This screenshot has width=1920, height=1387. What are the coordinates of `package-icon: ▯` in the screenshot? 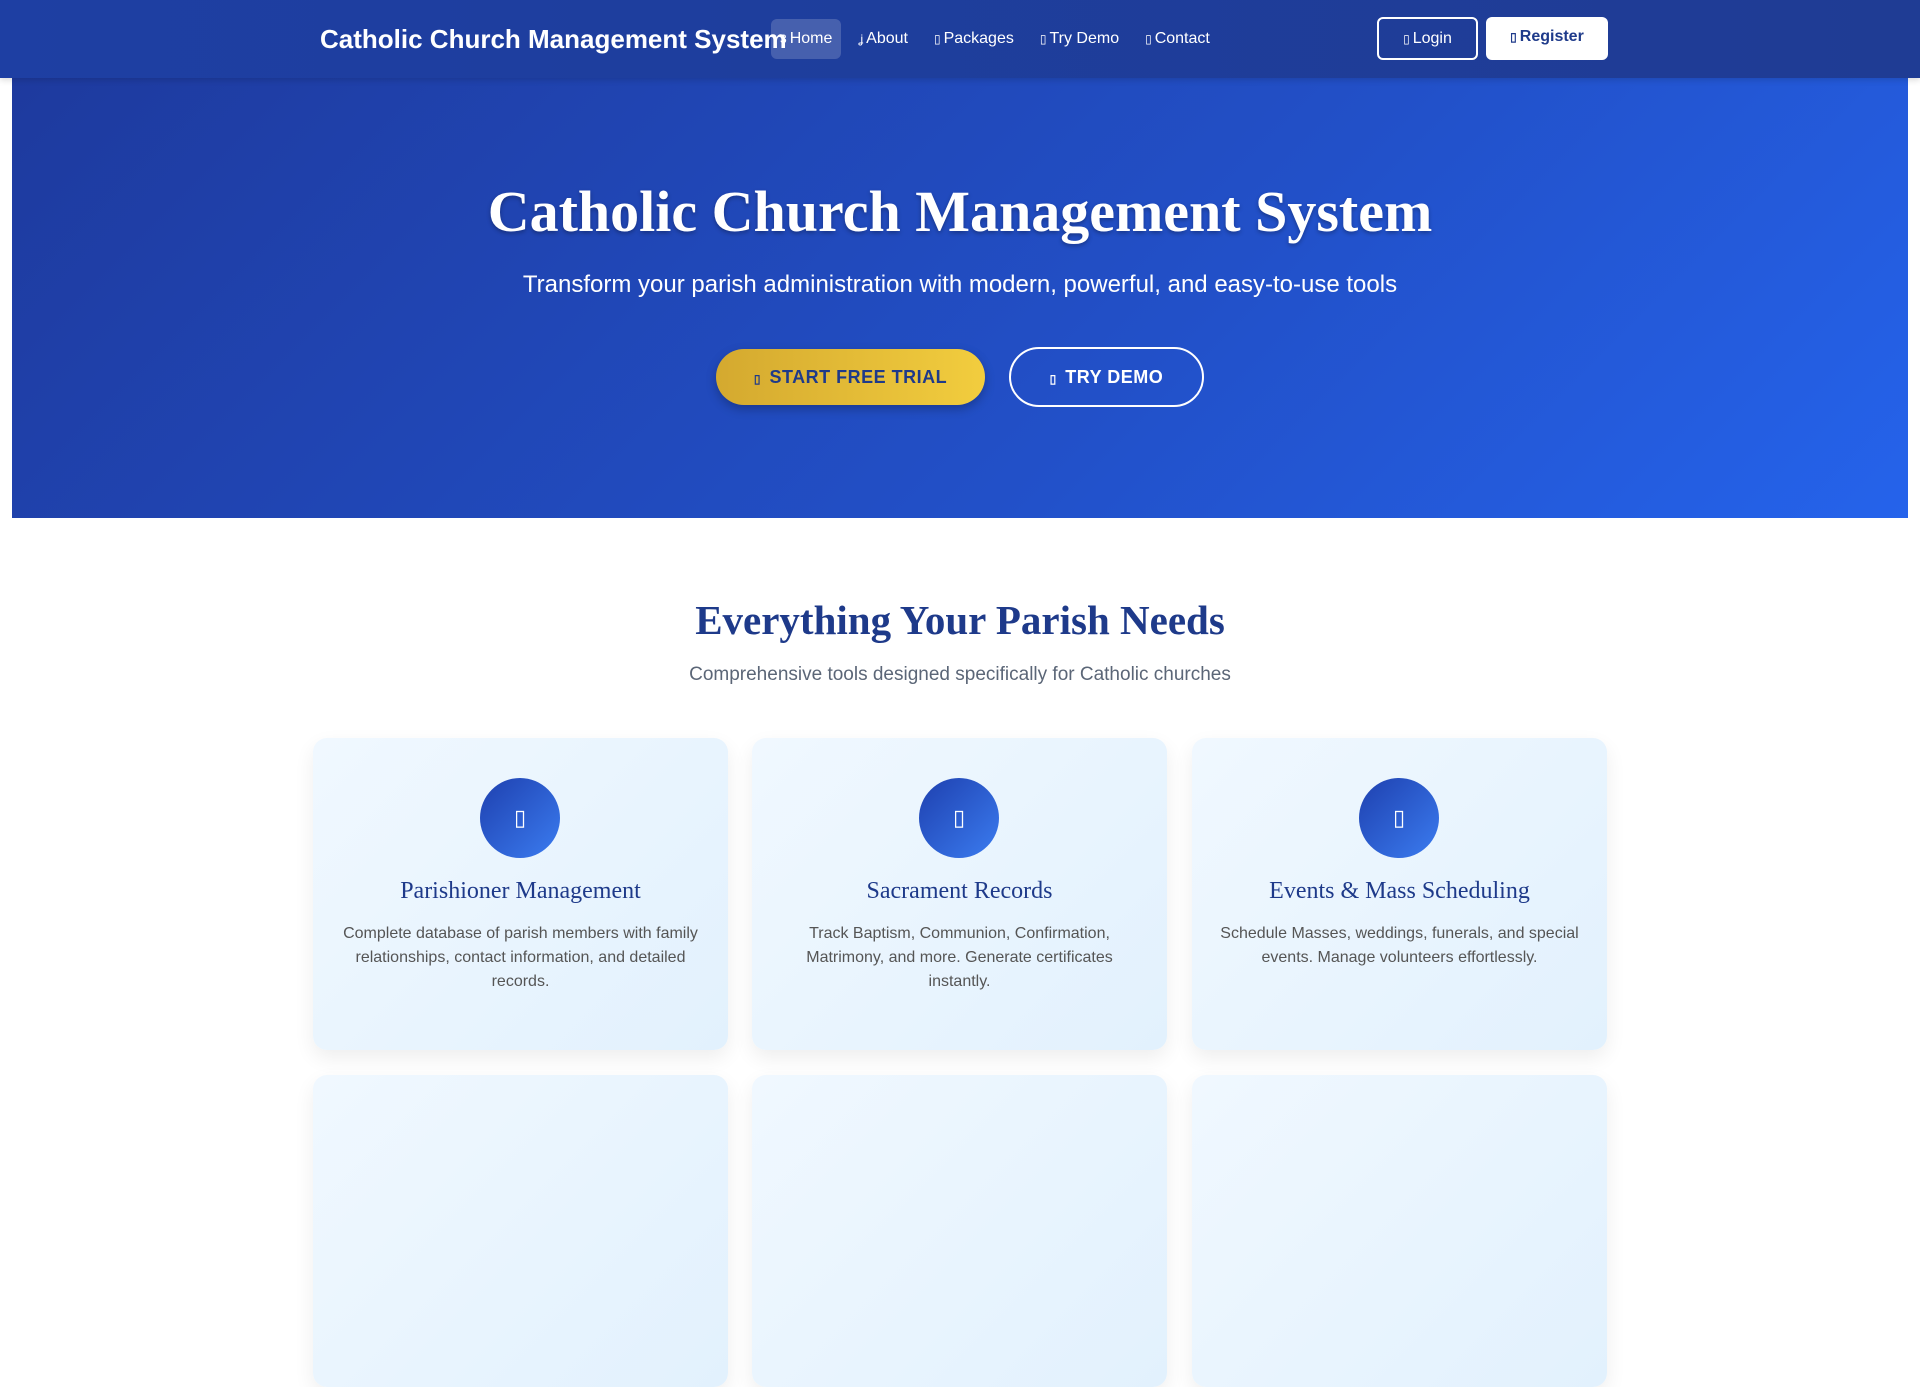 It's located at (937, 39).